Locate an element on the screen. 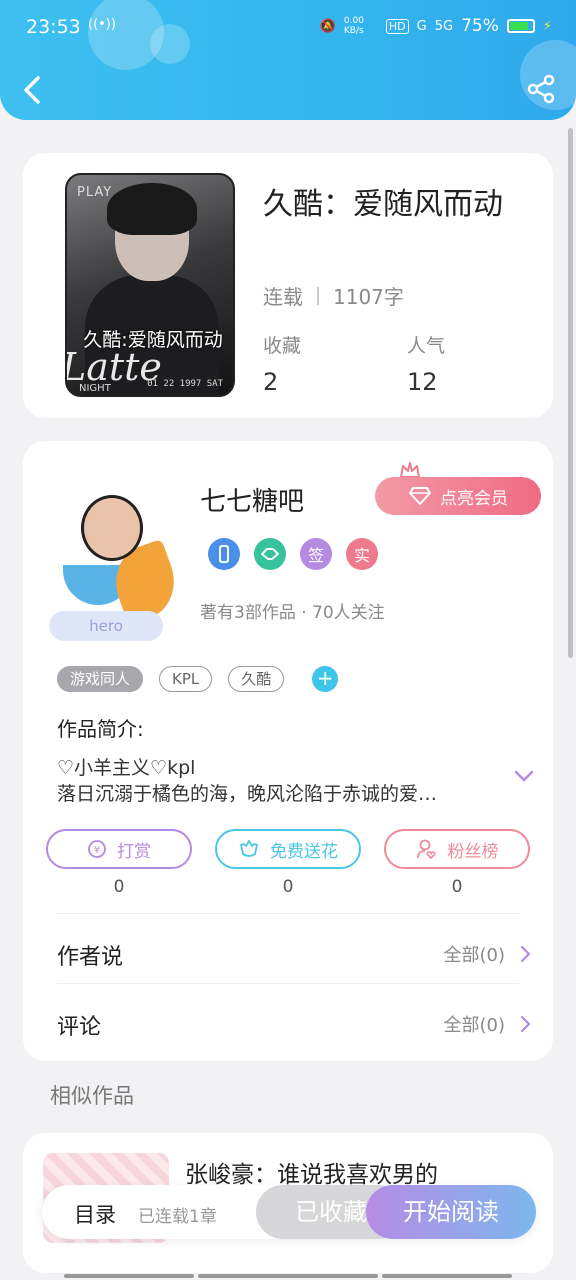 The height and width of the screenshot is (1280, 576). bottom-action-bar: 目录 已连载1章 已收藏 开始阅读 is located at coordinates (289, 1212).